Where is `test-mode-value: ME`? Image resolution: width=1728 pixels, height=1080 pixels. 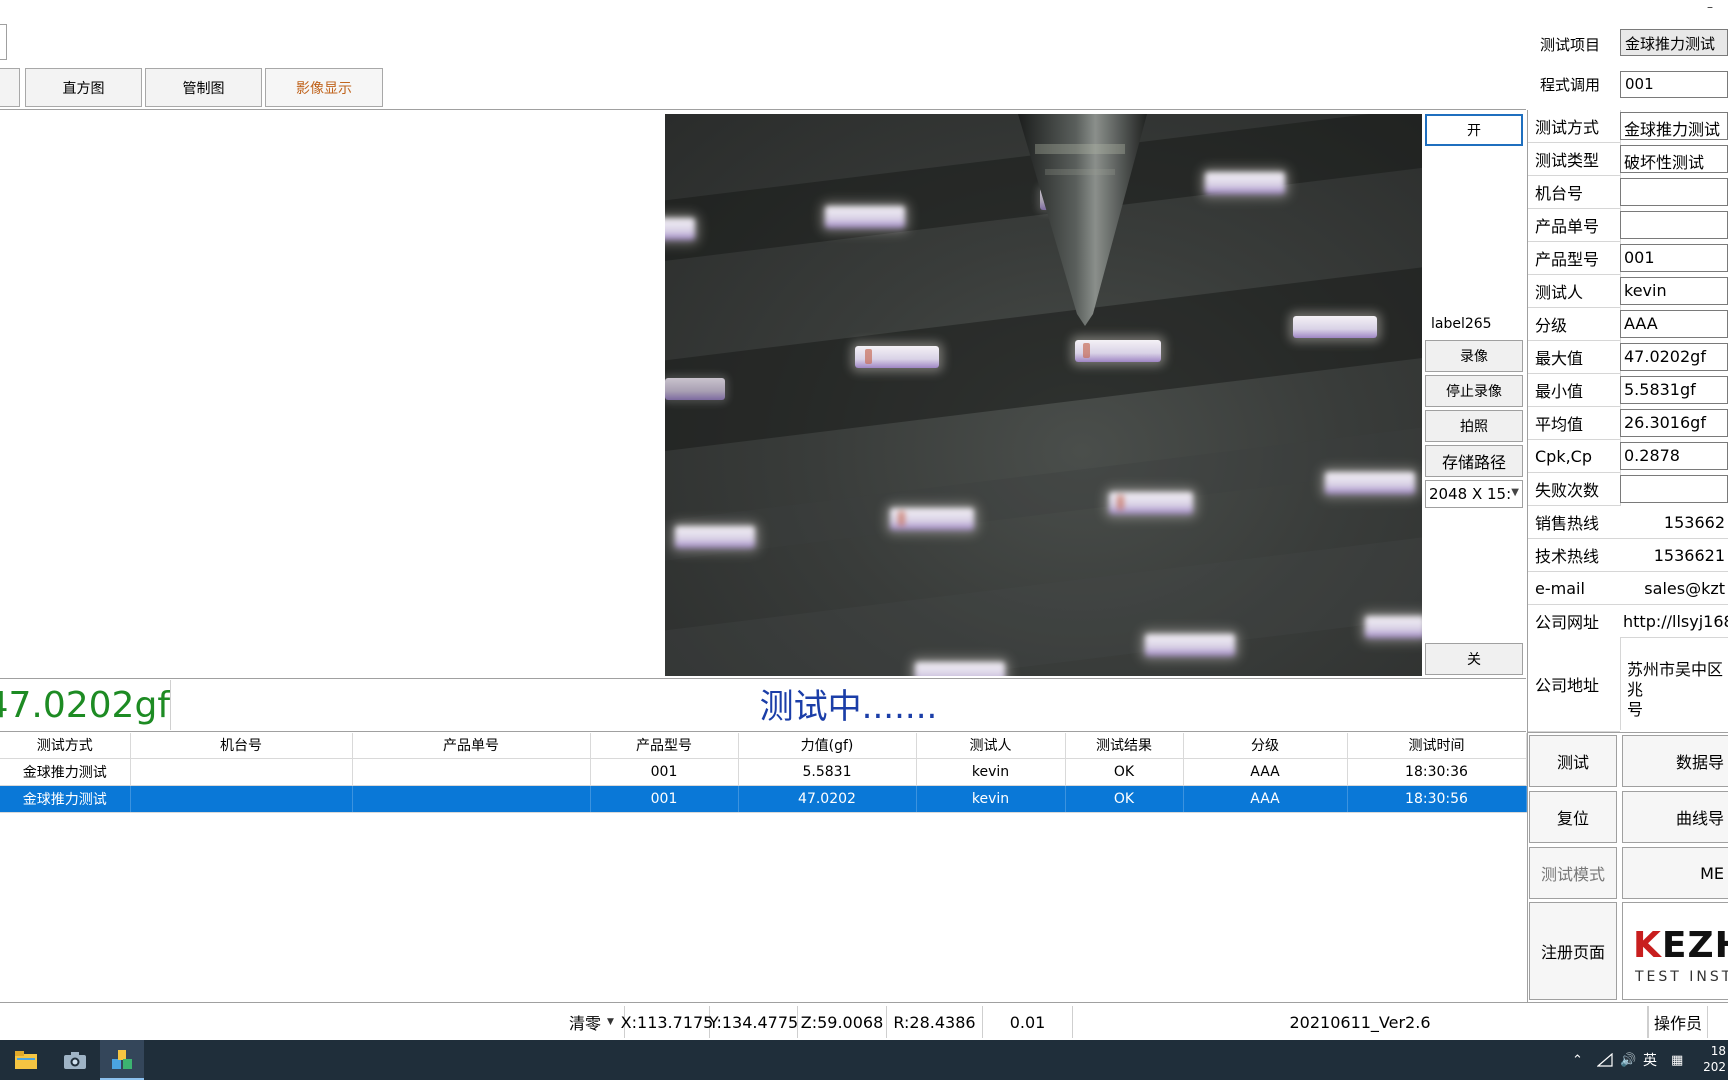
test-mode-value: ME is located at coordinates (1675, 873).